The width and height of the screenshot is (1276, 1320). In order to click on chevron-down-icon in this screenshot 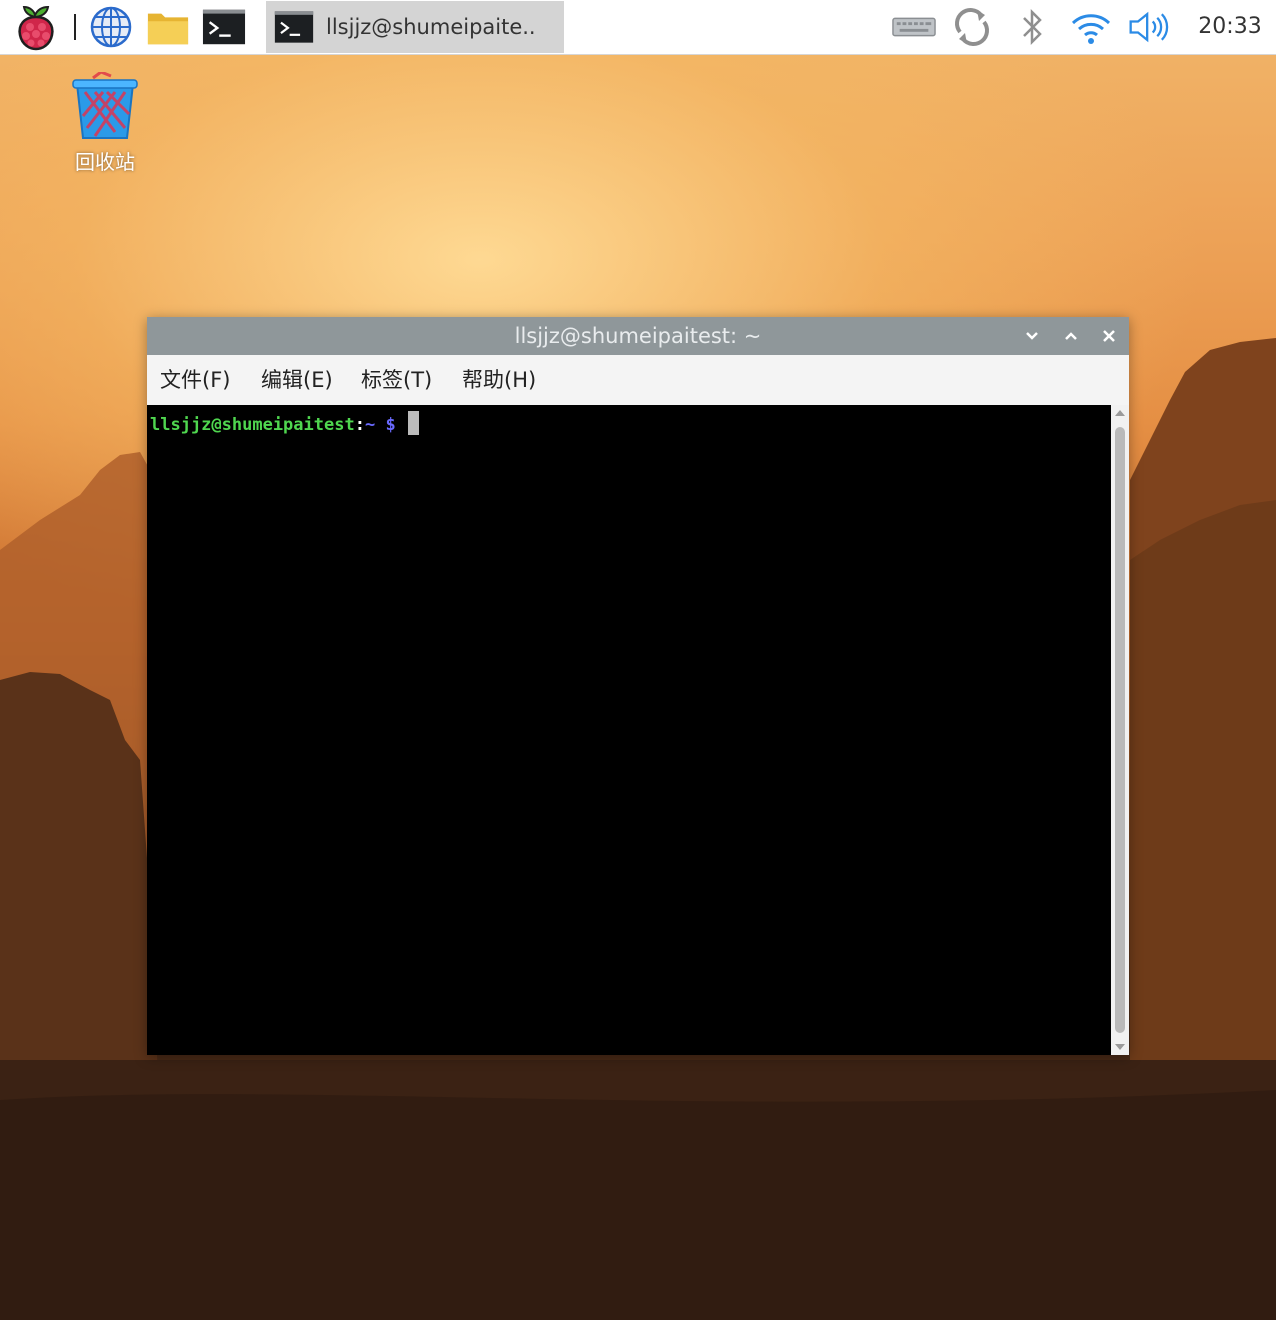, I will do `click(1032, 336)`.